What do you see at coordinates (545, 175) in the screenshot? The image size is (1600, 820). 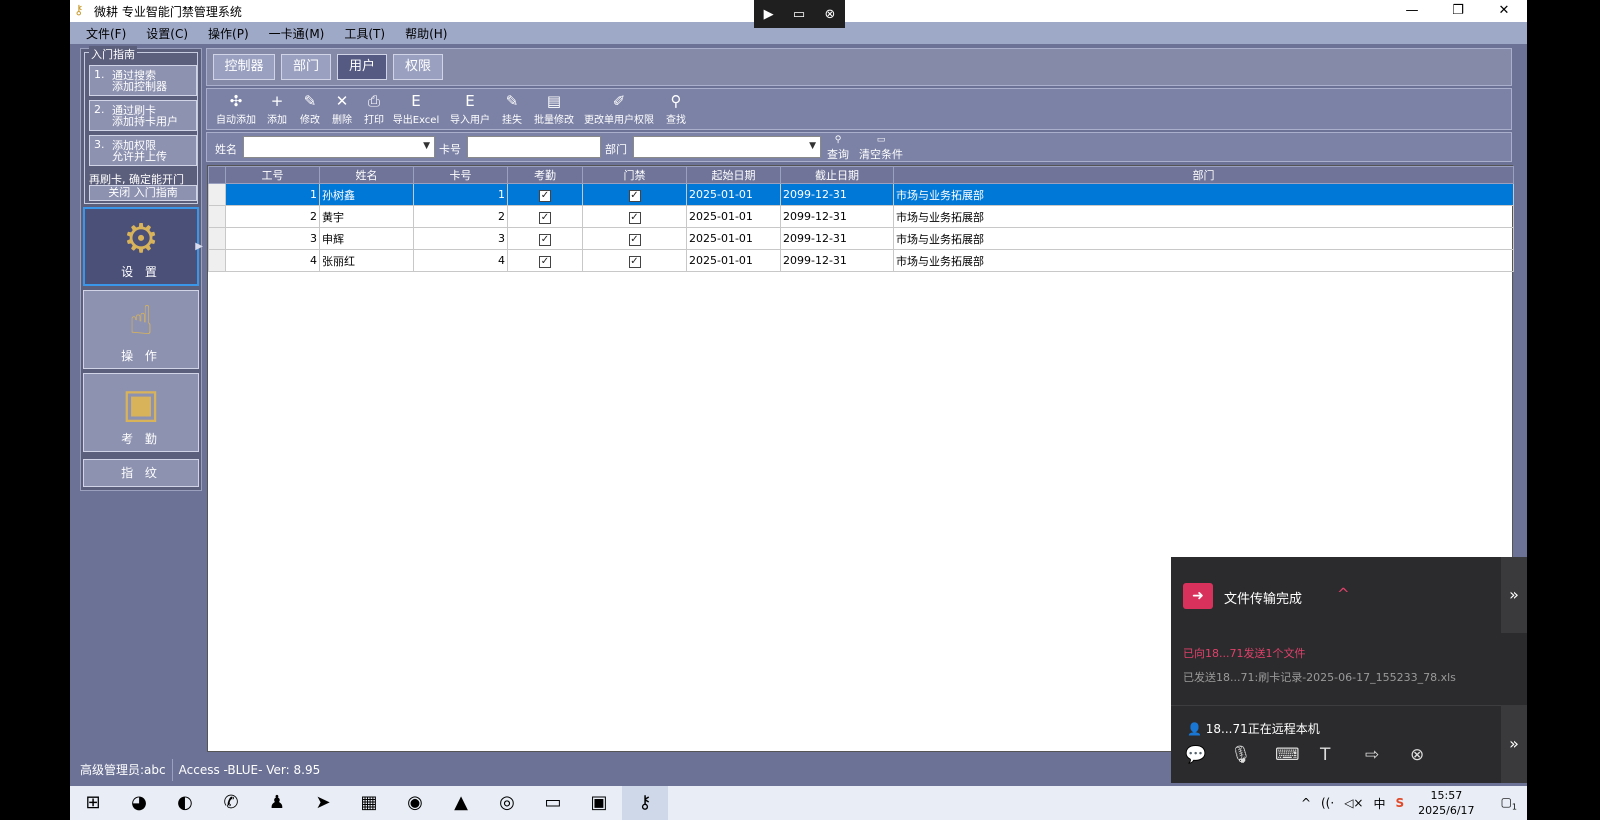 I see `column-header-attendance: 考勤` at bounding box center [545, 175].